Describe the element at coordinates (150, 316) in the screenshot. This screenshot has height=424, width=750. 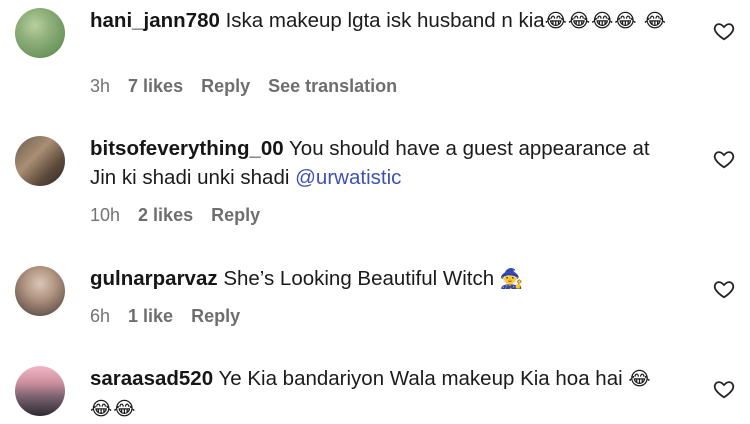
I see `comment-likes: 1 like` at that location.